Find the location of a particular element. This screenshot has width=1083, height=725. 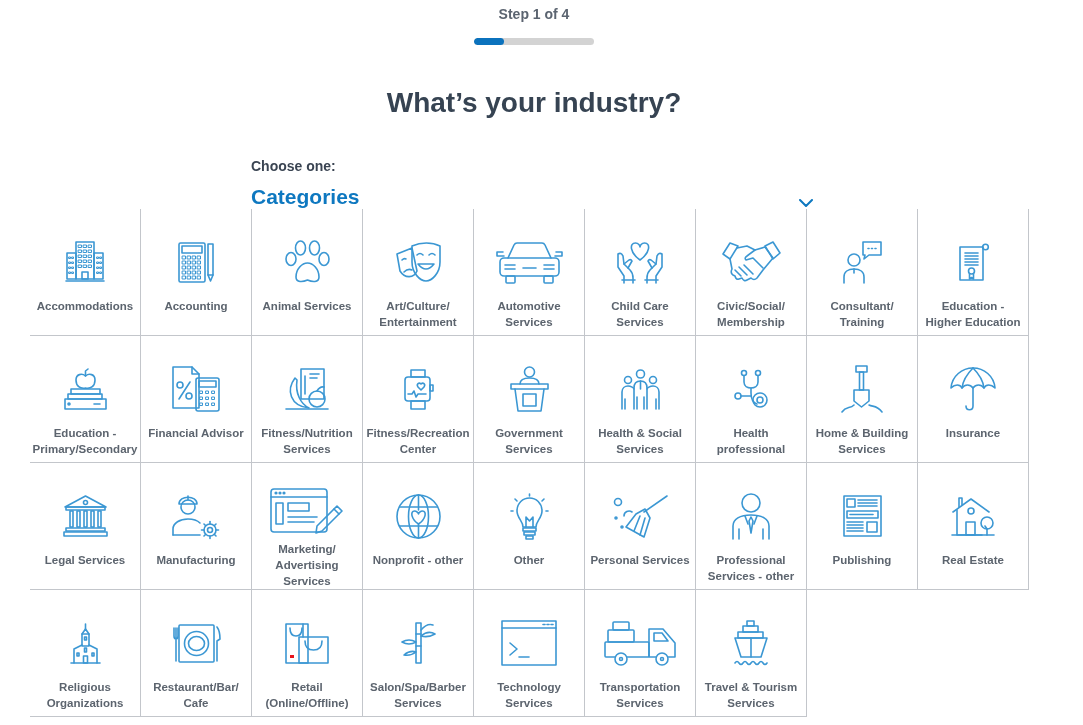

industry-tile: Insurance is located at coordinates (973, 399).